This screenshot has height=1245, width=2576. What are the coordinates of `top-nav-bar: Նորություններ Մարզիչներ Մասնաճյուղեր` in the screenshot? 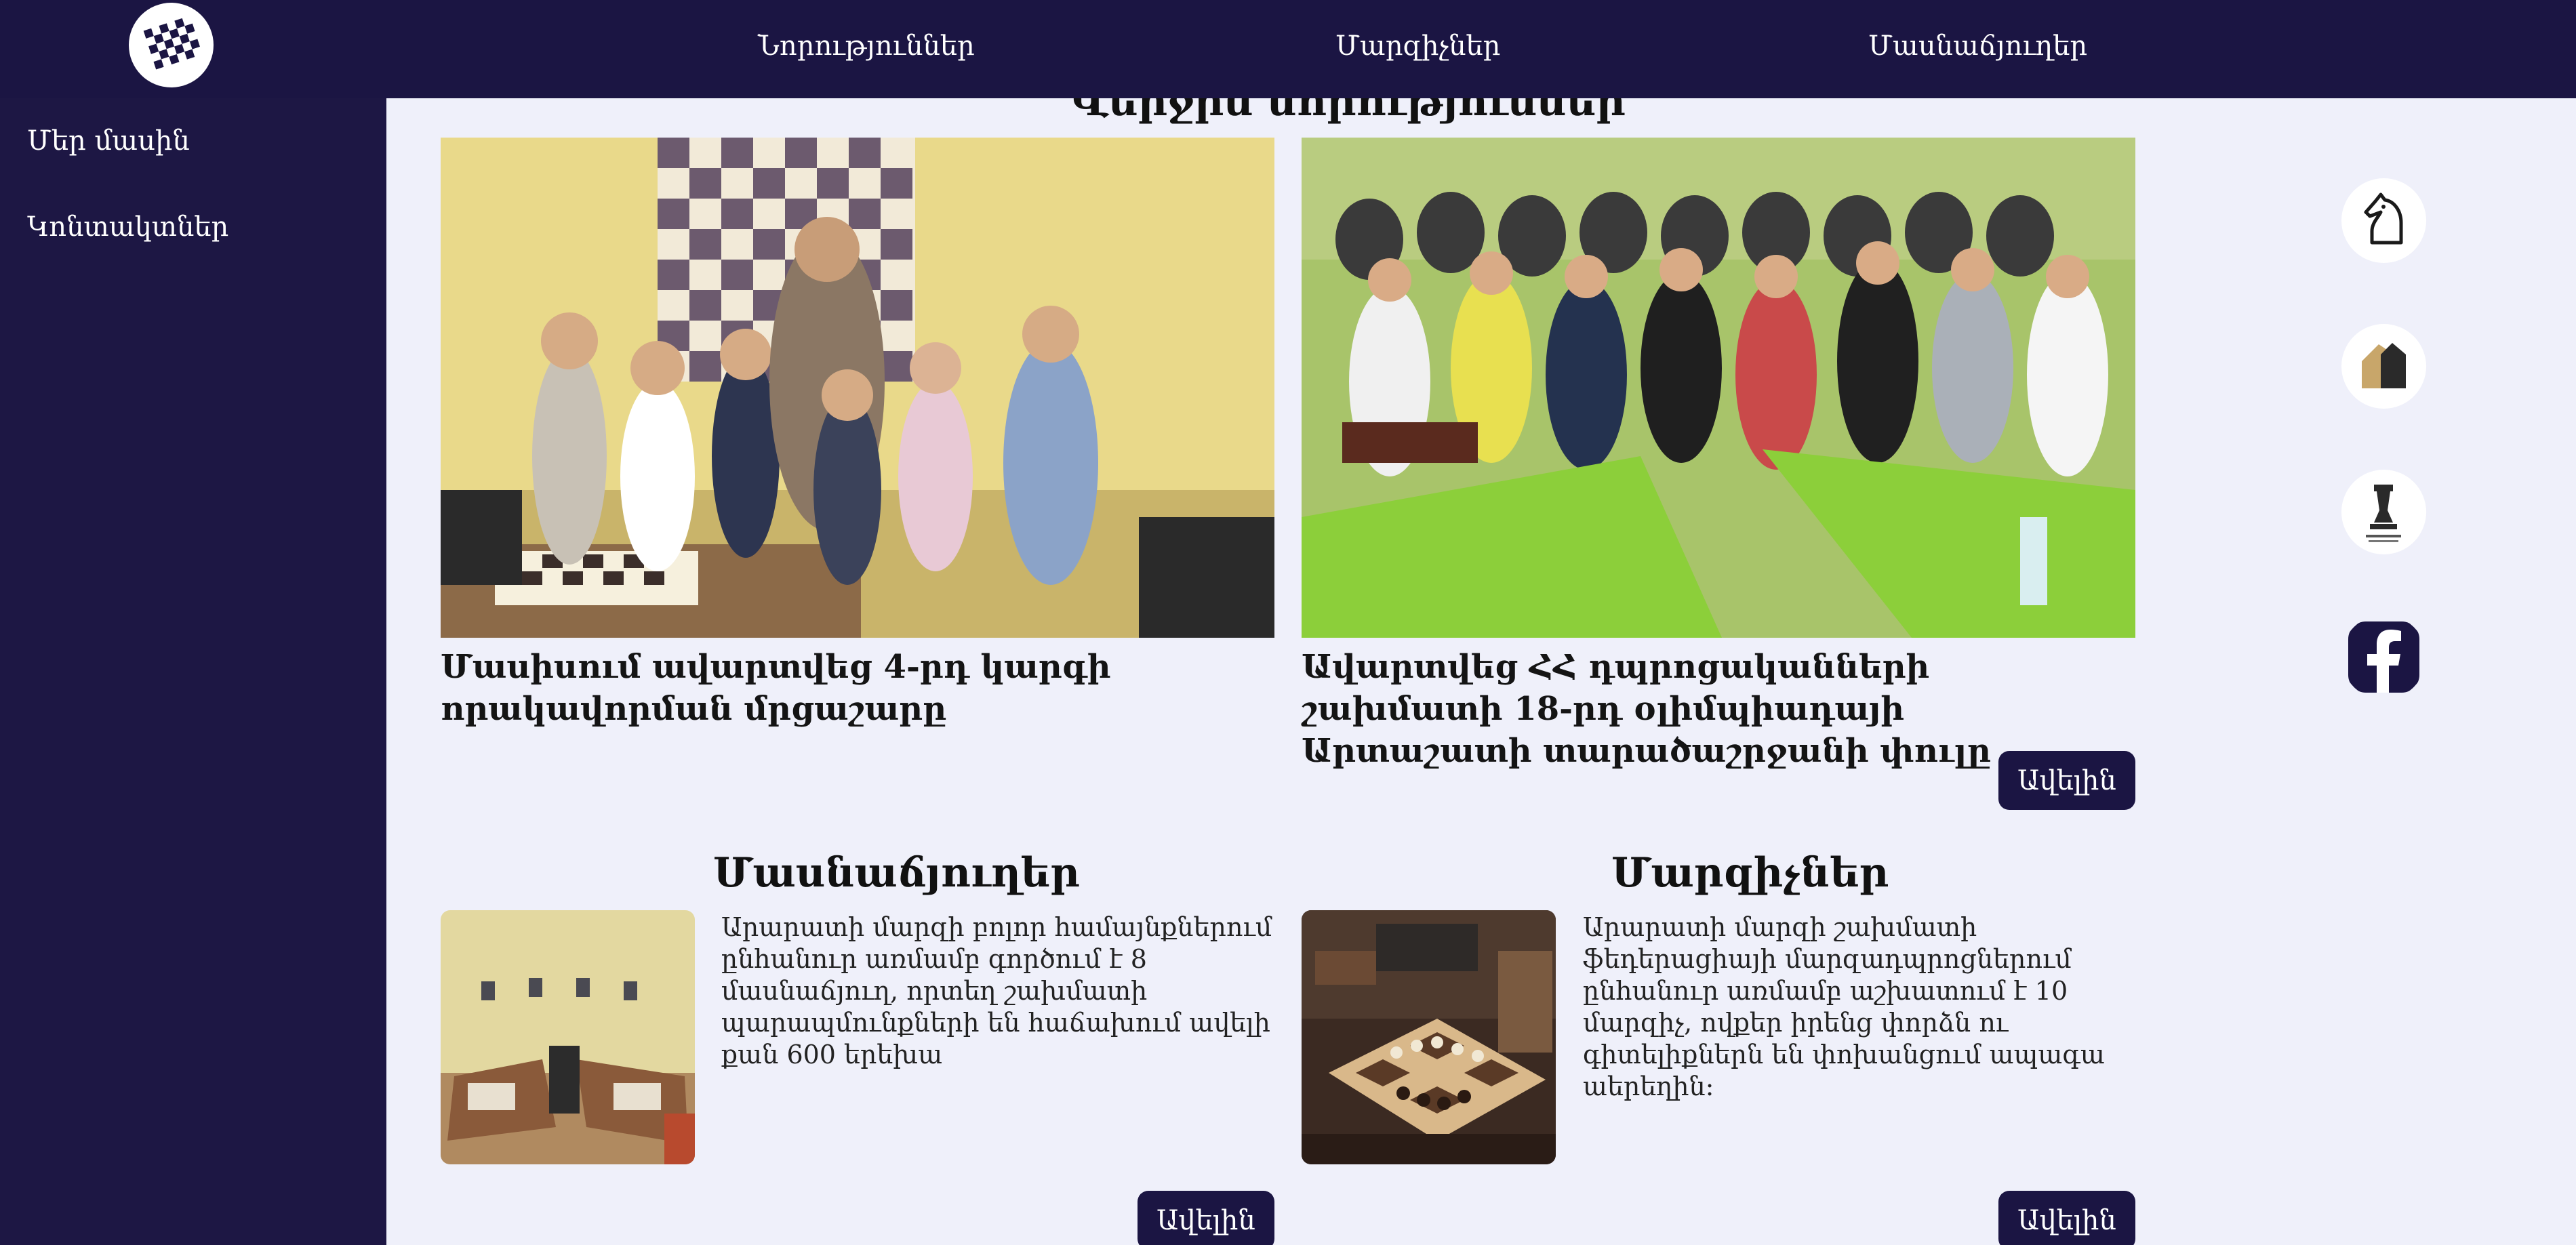 It's located at (1288, 49).